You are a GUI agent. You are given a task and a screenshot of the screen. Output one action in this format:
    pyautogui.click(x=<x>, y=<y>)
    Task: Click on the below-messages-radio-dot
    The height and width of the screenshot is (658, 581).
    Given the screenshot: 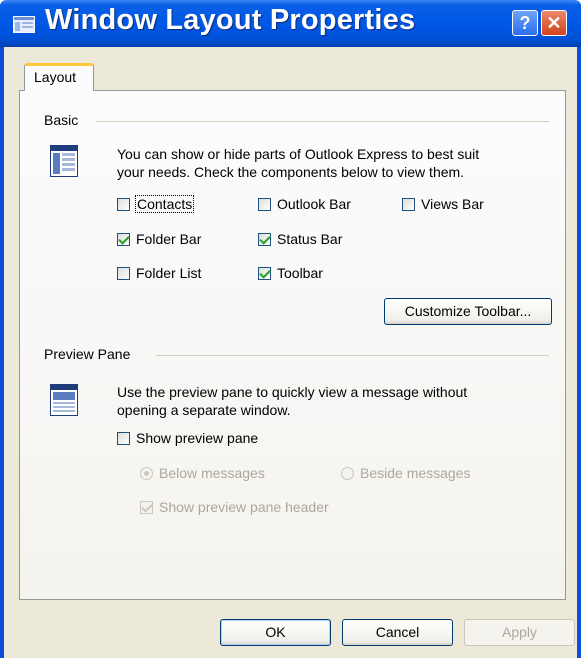 What is the action you would take?
    pyautogui.click(x=146, y=473)
    